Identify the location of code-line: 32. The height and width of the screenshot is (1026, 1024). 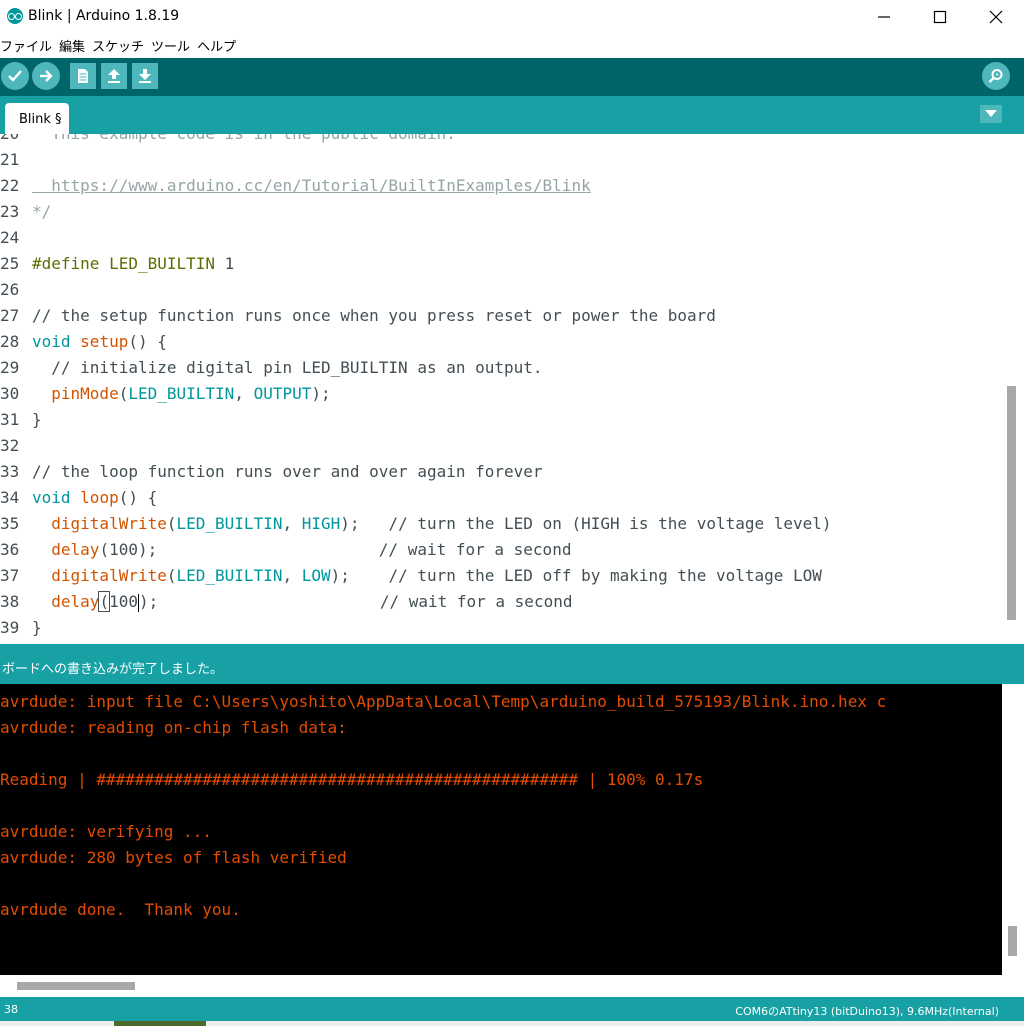
(10, 445).